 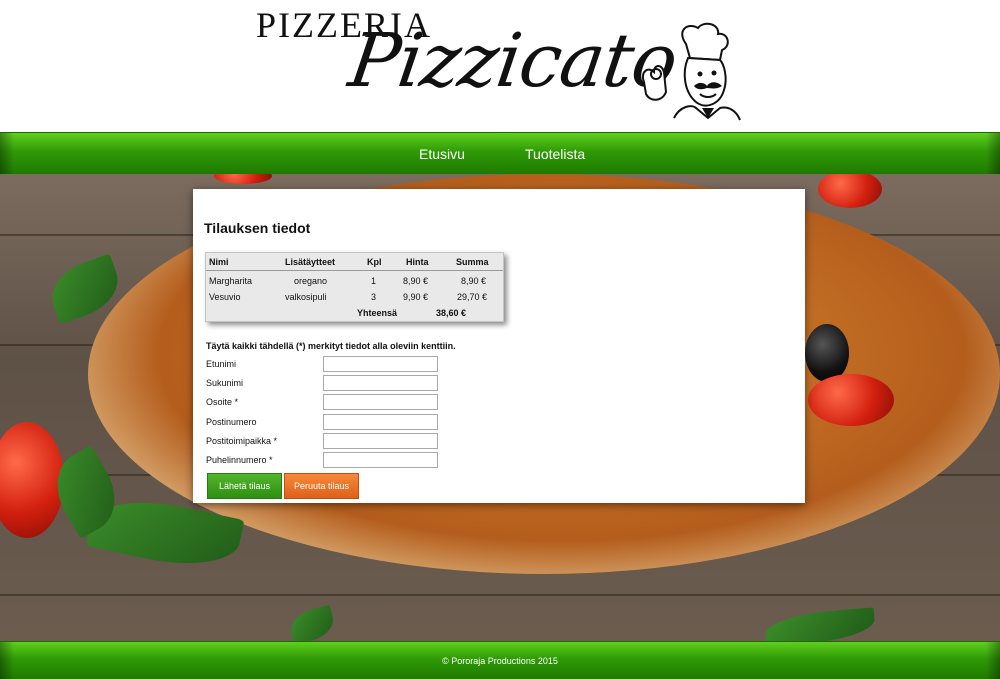 What do you see at coordinates (257, 228) in the screenshot?
I see `order-title: Tilauksen tiedot` at bounding box center [257, 228].